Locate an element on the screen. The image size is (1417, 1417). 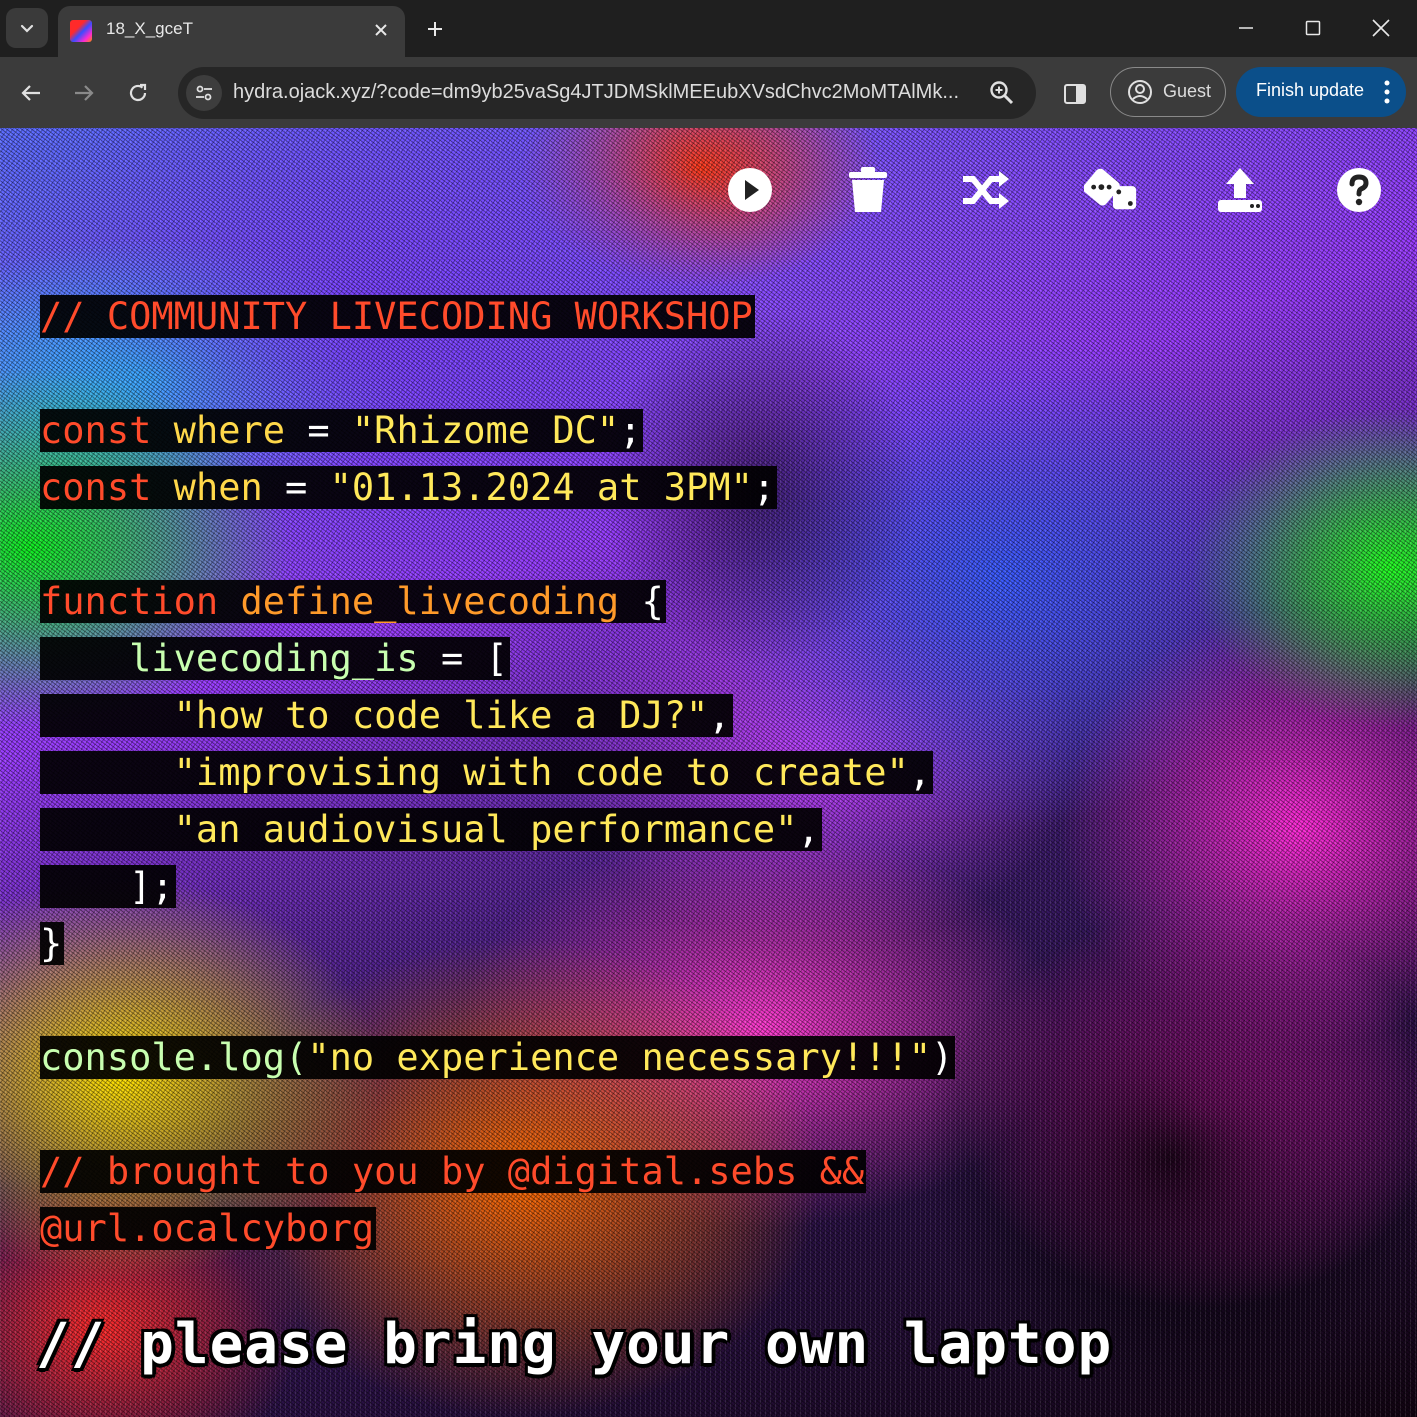
code-line: "improvising with code to create", is located at coordinates (640, 772).